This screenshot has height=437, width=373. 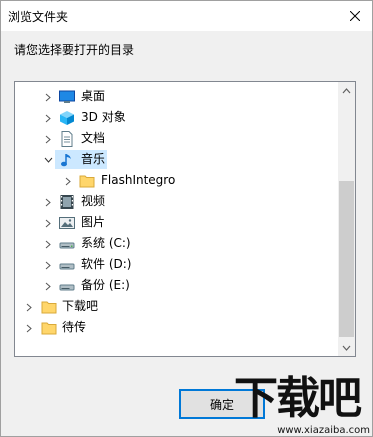 I want to click on tree-item-drive-e: 备份 (E:), so click(x=177, y=285).